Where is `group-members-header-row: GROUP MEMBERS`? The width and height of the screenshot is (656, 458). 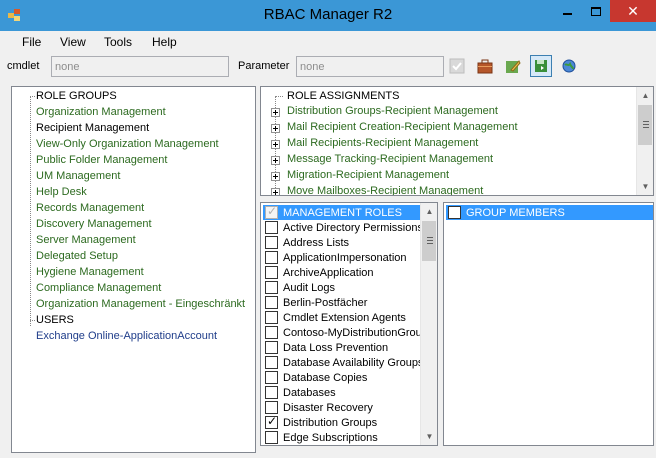
group-members-header-row: GROUP MEMBERS is located at coordinates (549, 212).